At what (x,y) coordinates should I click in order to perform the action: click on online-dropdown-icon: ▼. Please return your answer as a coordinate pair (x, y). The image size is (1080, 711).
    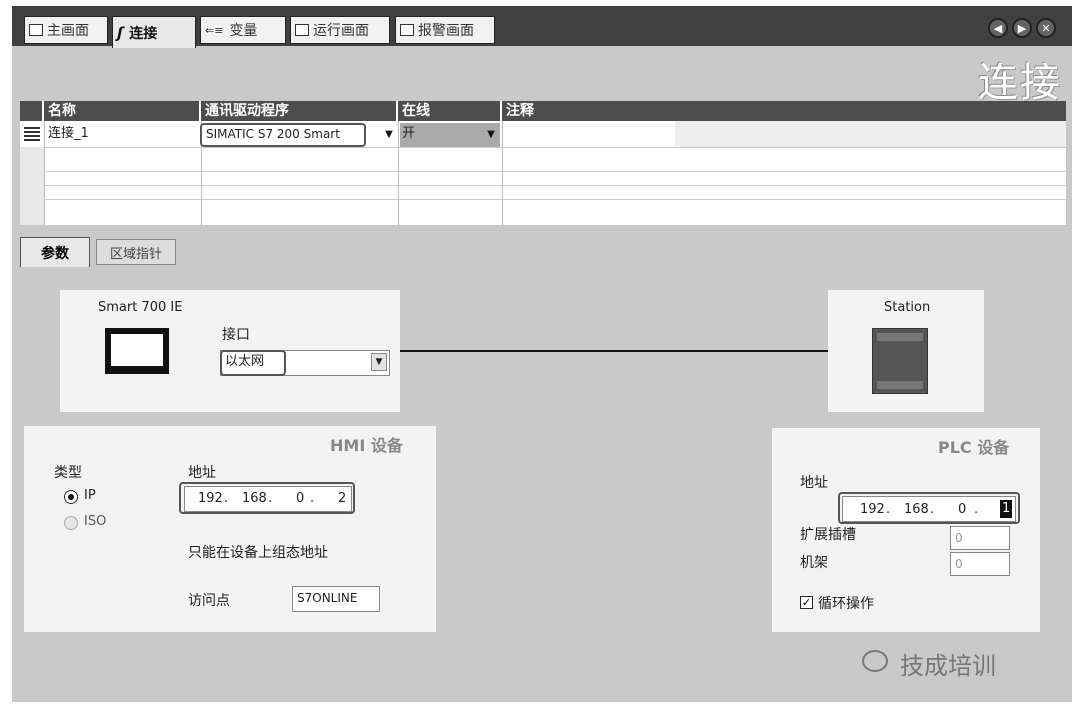
    Looking at the image, I should click on (491, 135).